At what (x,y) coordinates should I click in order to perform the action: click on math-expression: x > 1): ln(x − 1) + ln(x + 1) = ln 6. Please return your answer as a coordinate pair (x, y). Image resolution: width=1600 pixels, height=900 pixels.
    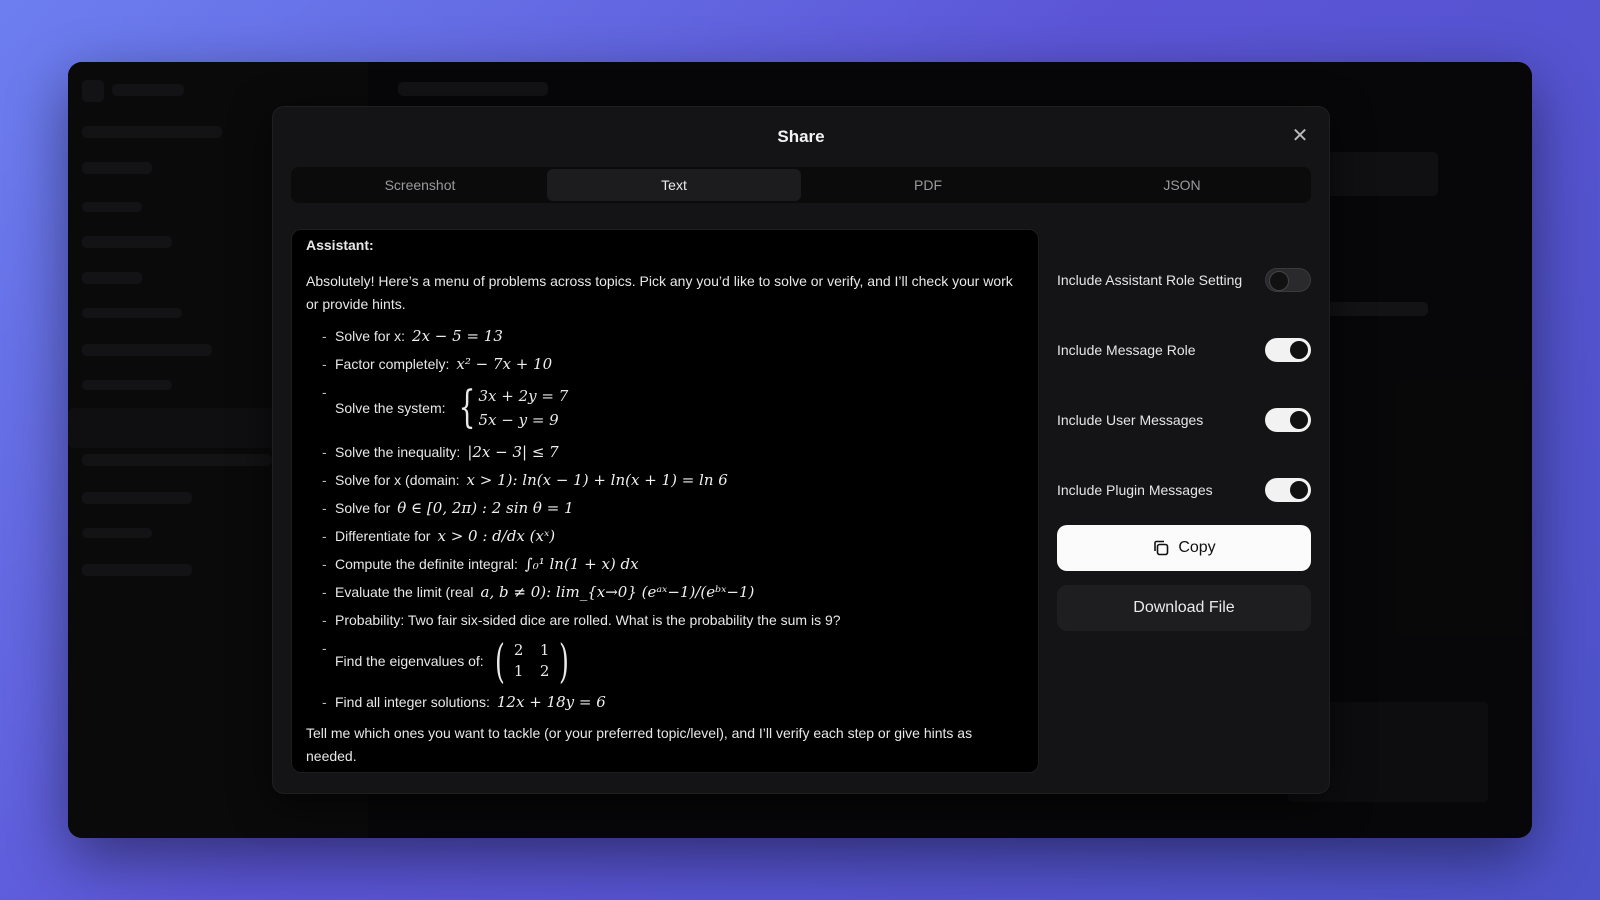
    Looking at the image, I should click on (597, 480).